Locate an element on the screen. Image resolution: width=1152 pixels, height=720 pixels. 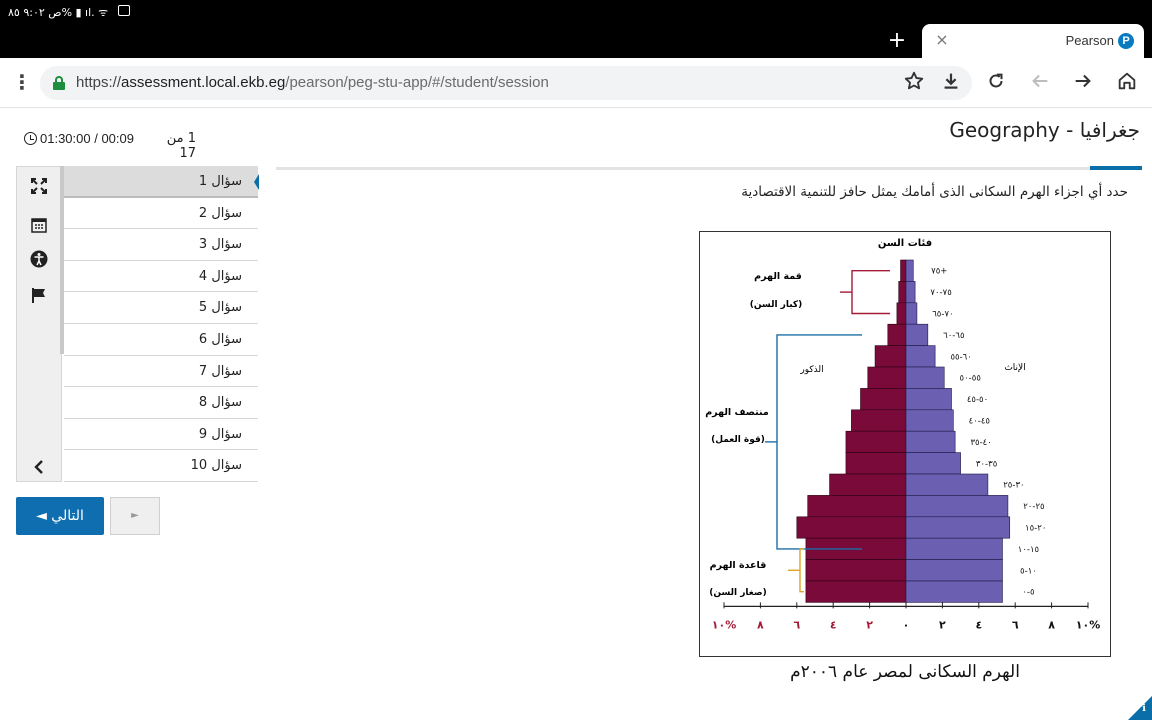
expand-icon is located at coordinates (39, 186).